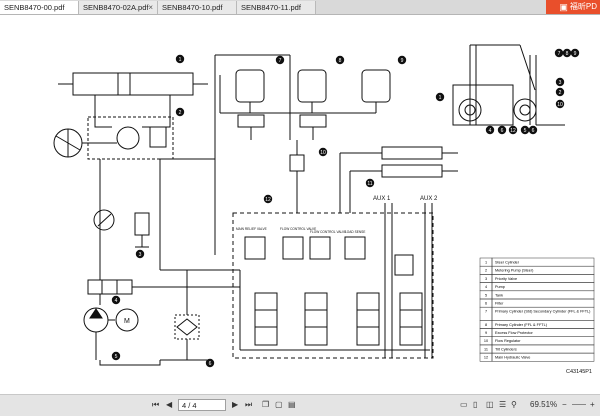 The height and width of the screenshot is (416, 600). Describe the element at coordinates (251, 229) in the screenshot. I see `valve-label: MAIN RELIEF VALVE` at that location.